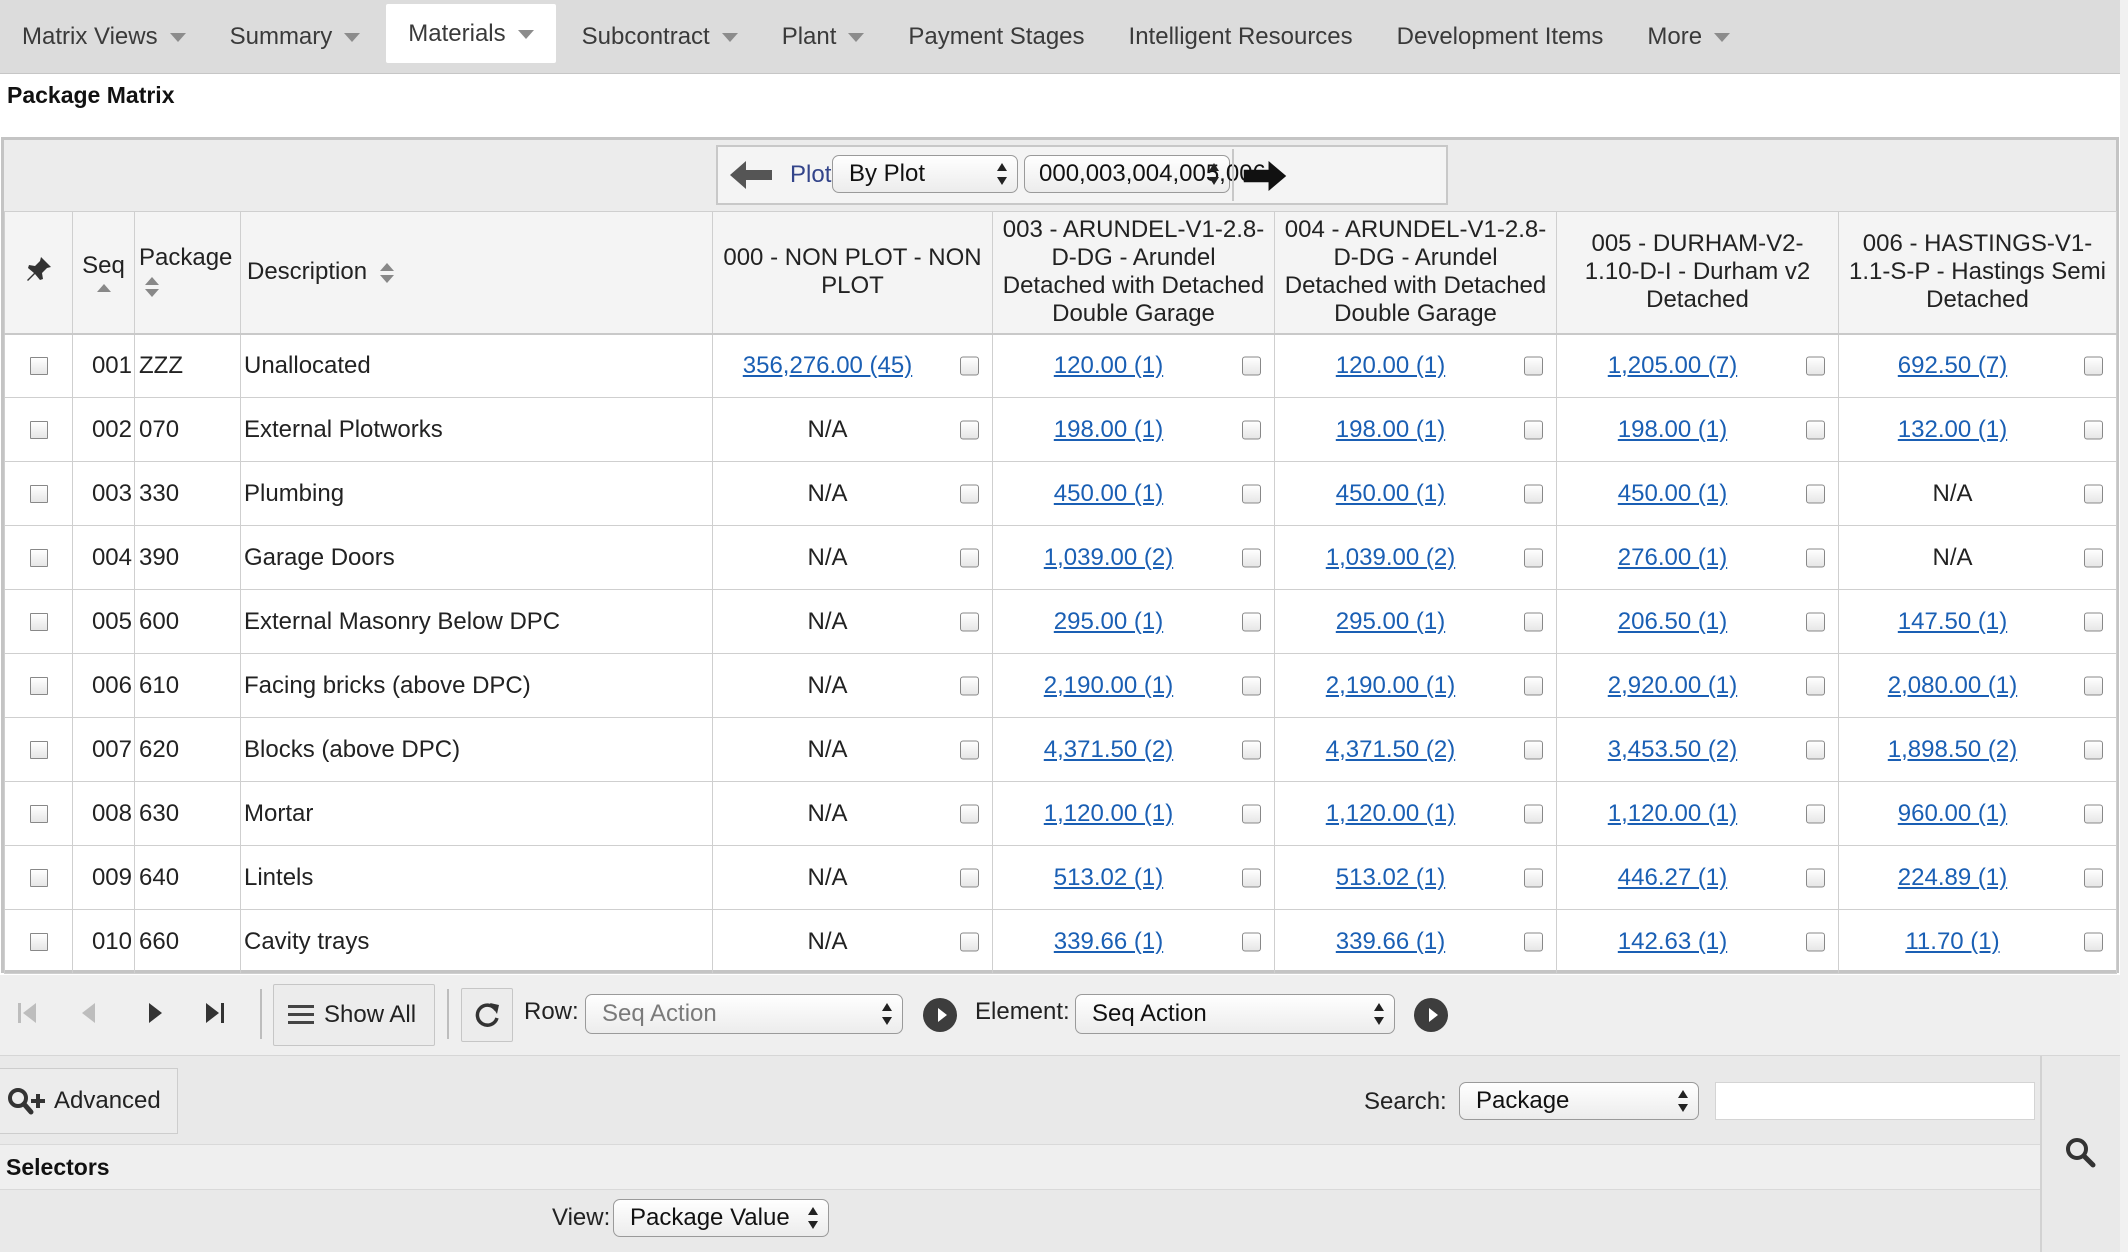 The height and width of the screenshot is (1252, 2128). What do you see at coordinates (1688, 36) in the screenshot?
I see `nav-tab-more: More` at bounding box center [1688, 36].